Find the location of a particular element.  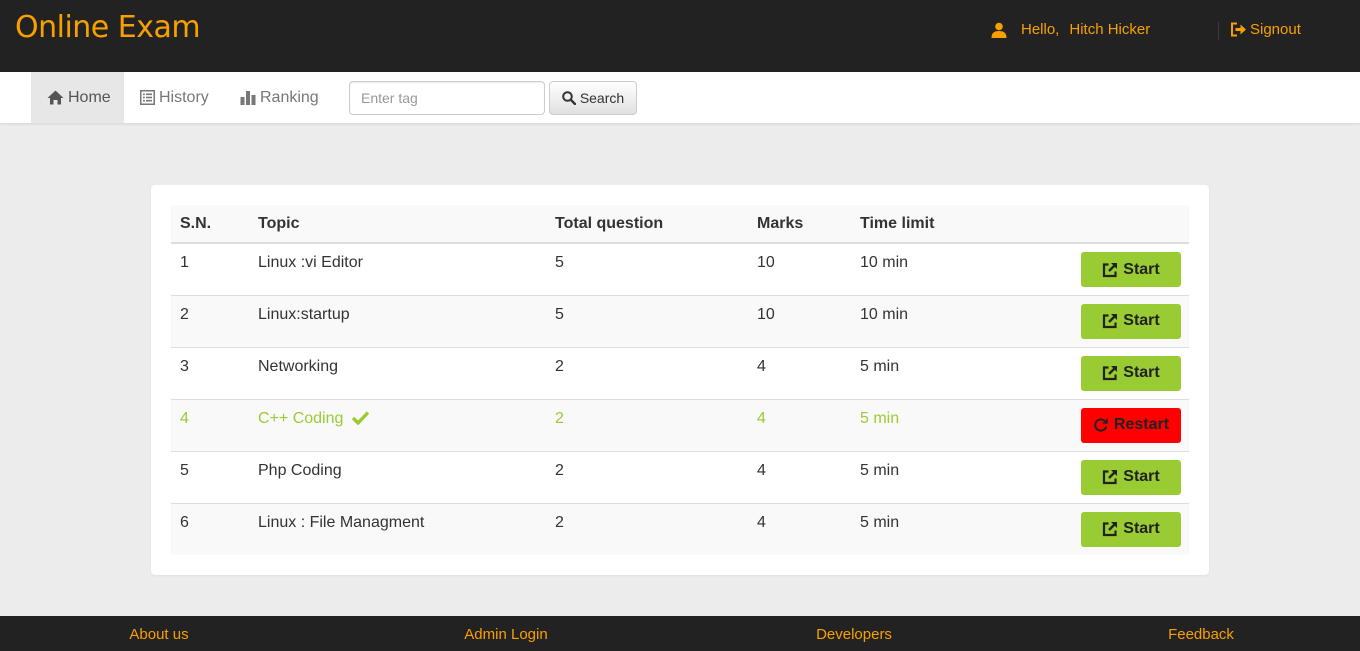

nav-home: Home is located at coordinates (77, 97).